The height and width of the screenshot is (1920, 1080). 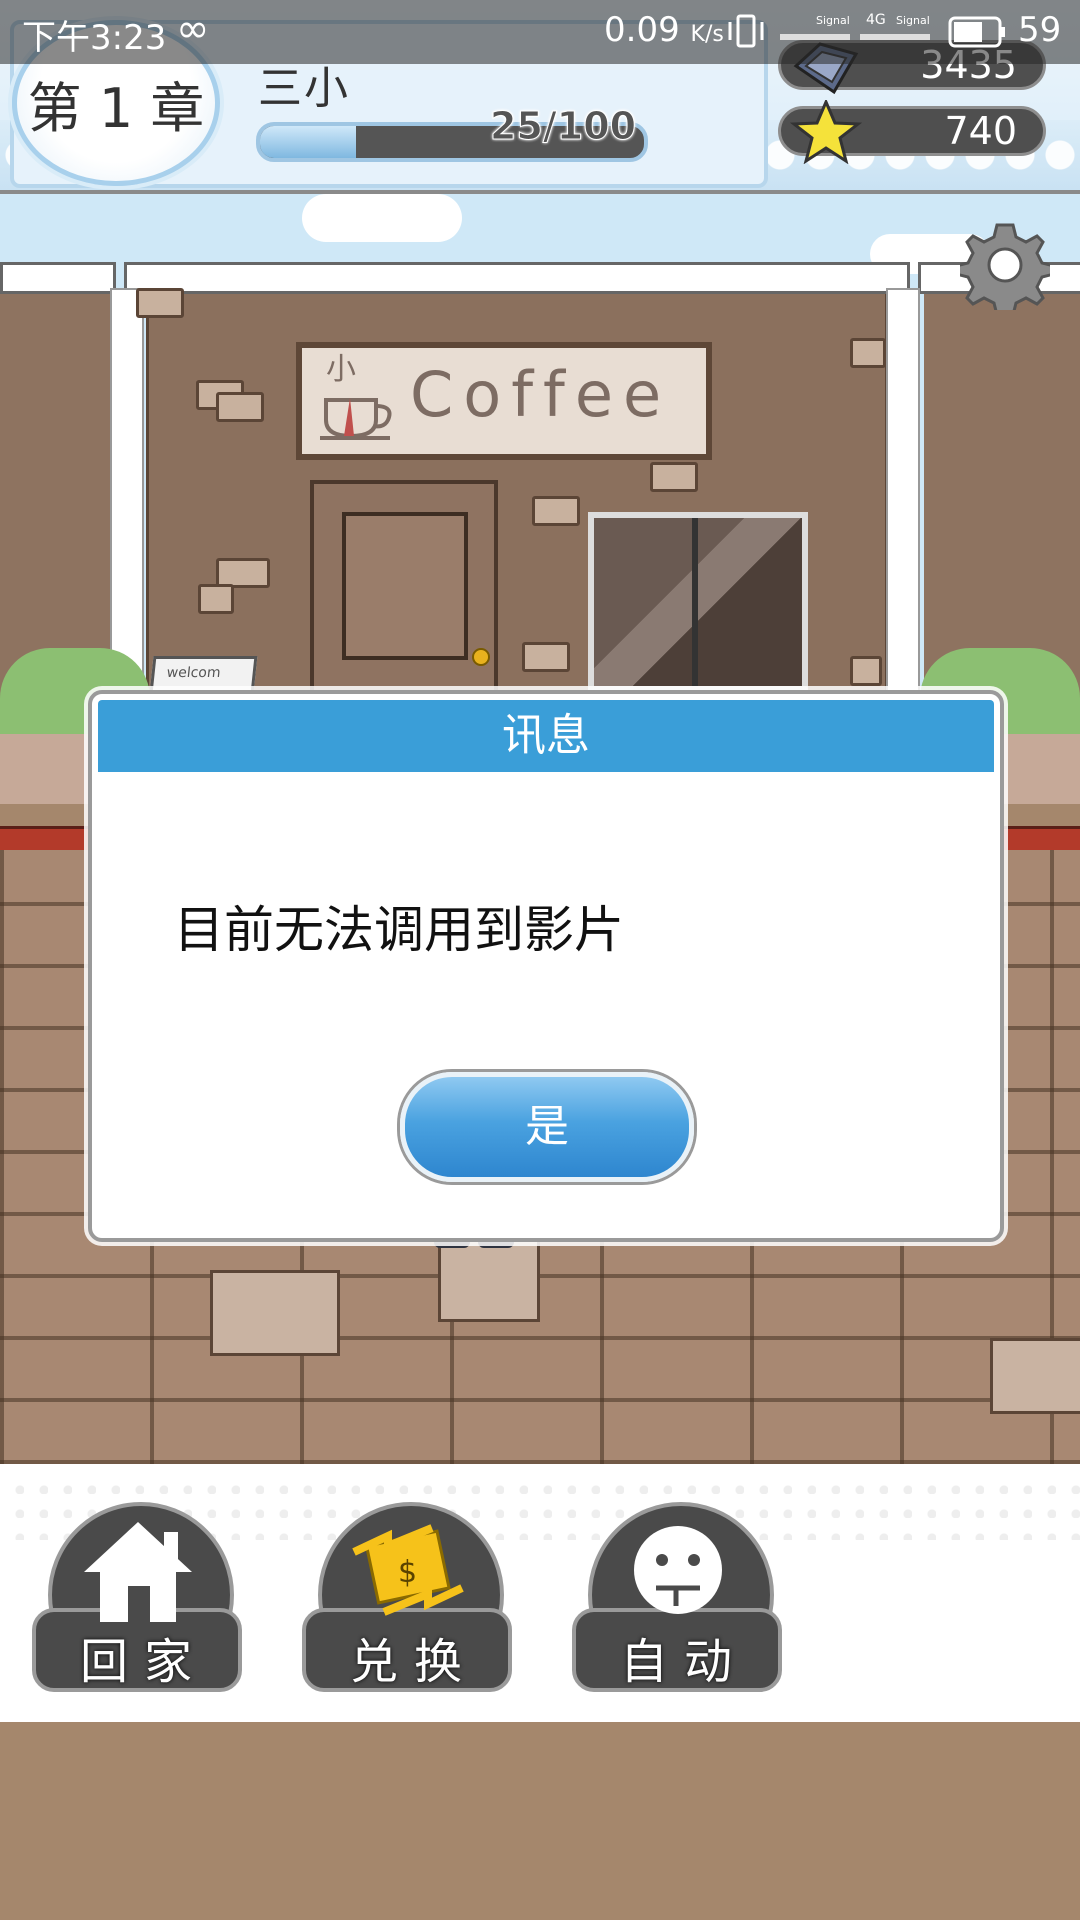 I want to click on dialog-title: 讯息, so click(x=546, y=736).